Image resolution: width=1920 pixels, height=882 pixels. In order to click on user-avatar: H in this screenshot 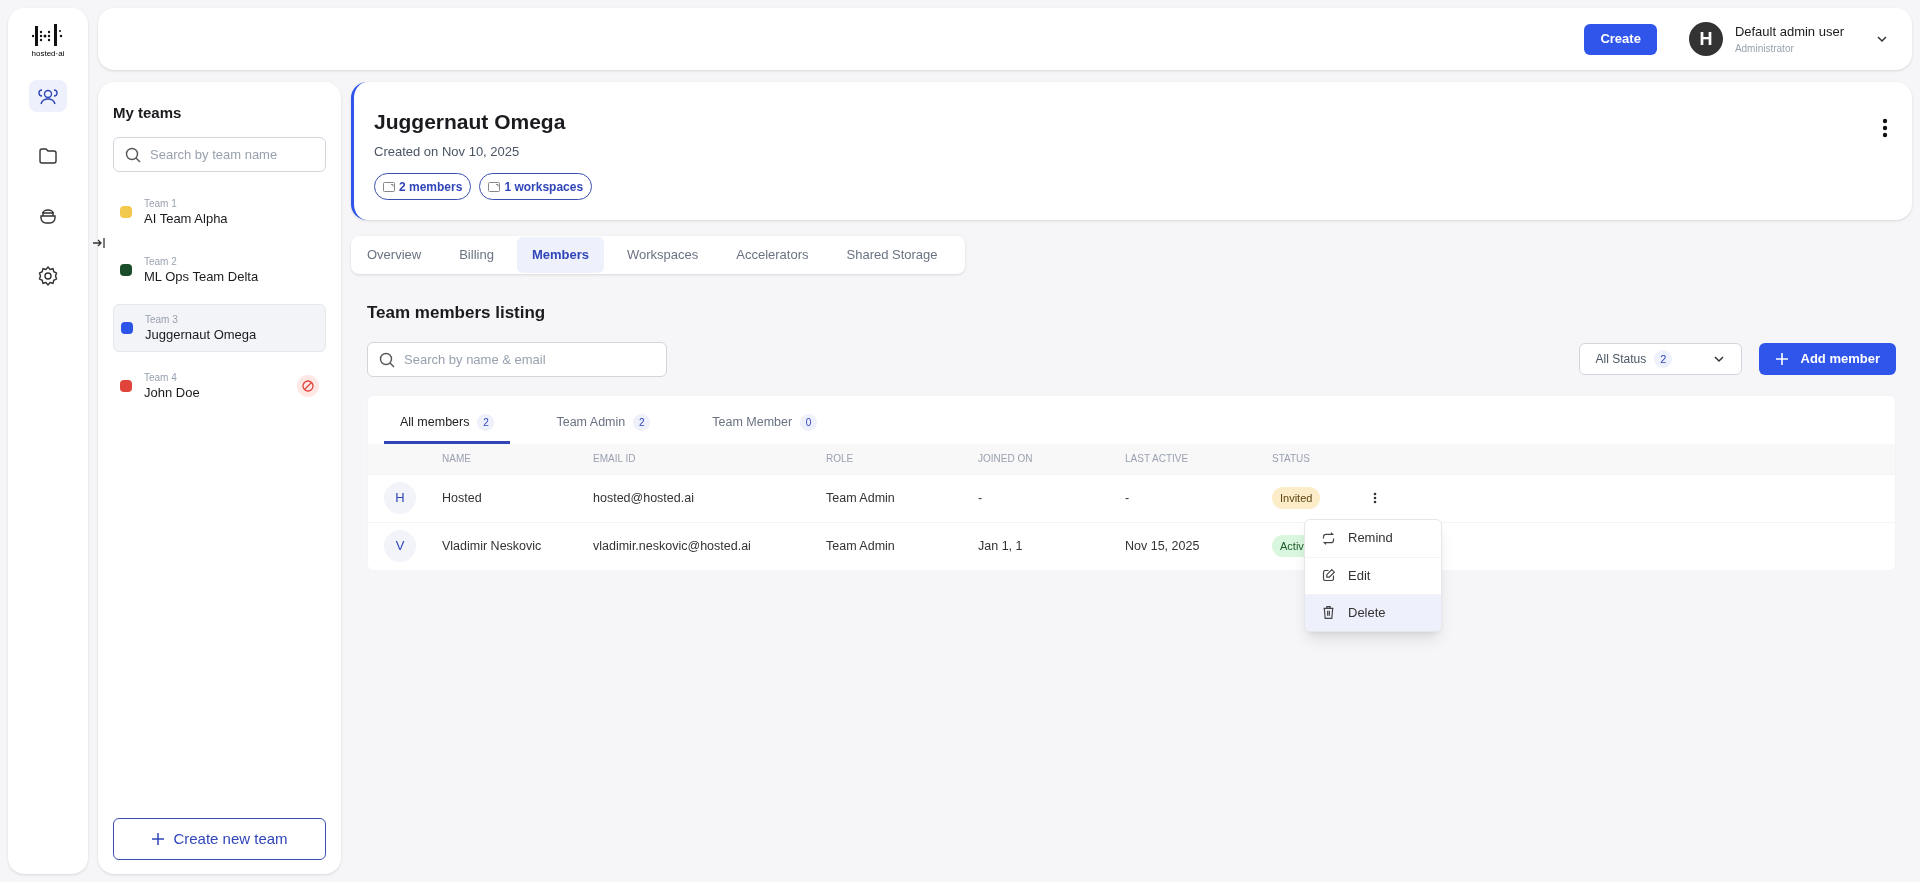, I will do `click(1705, 39)`.